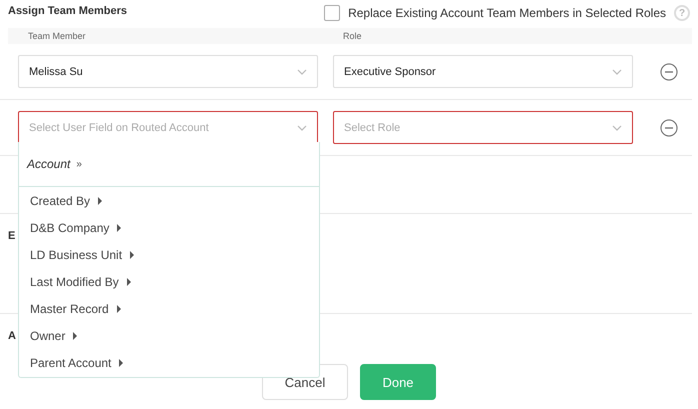 The height and width of the screenshot is (409, 698). Describe the element at coordinates (169, 281) in the screenshot. I see `menu-item: Last Modified By` at that location.